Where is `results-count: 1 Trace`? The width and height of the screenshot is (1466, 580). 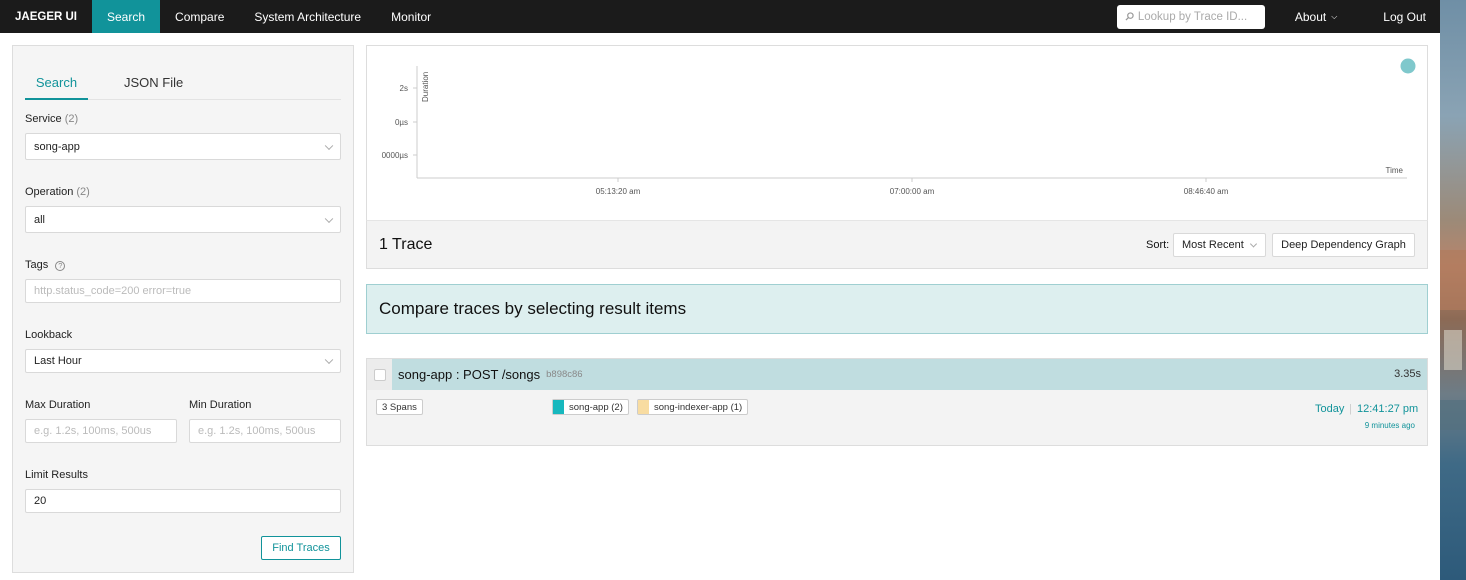
results-count: 1 Trace is located at coordinates (406, 244).